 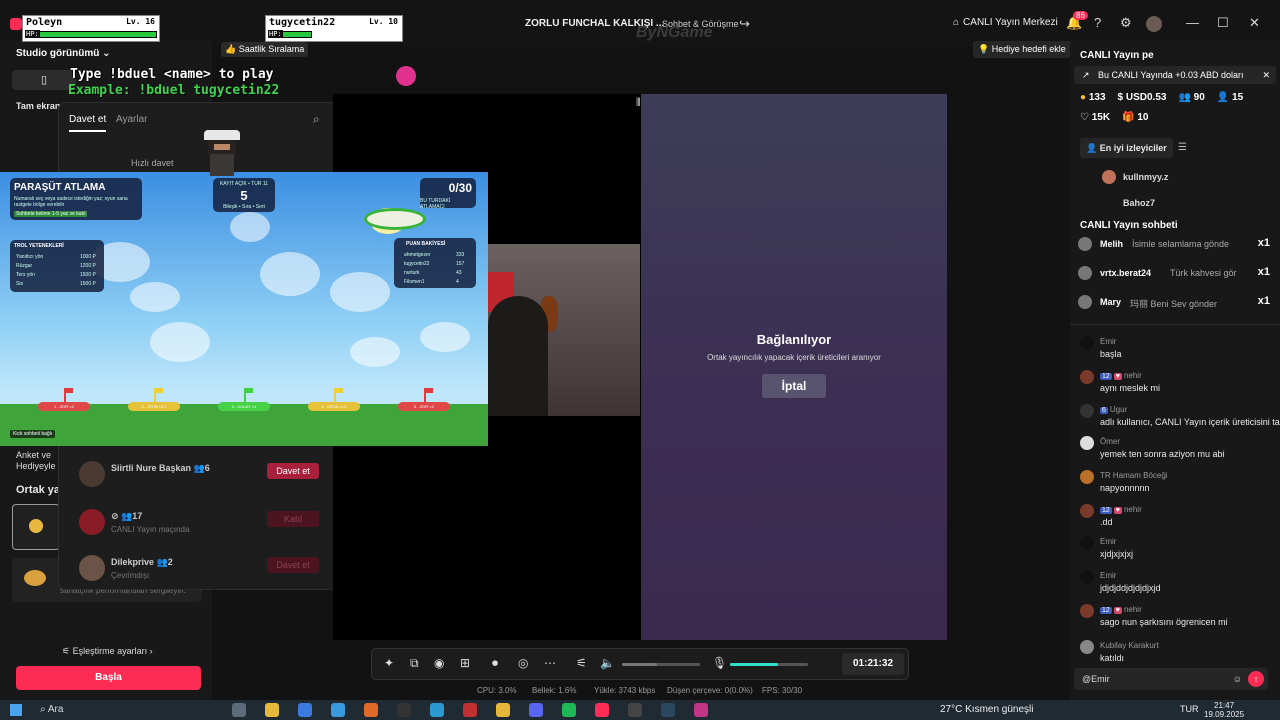 I want to click on chat-username: Ugur, so click(x=1118, y=409).